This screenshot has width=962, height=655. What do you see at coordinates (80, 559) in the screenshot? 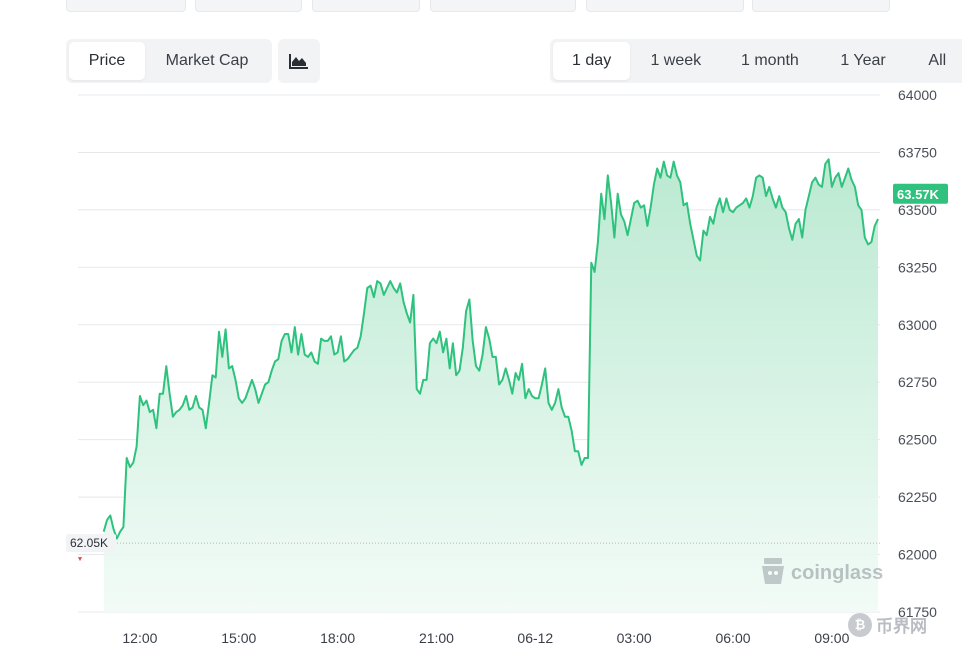
I see `start-marker-icon` at bounding box center [80, 559].